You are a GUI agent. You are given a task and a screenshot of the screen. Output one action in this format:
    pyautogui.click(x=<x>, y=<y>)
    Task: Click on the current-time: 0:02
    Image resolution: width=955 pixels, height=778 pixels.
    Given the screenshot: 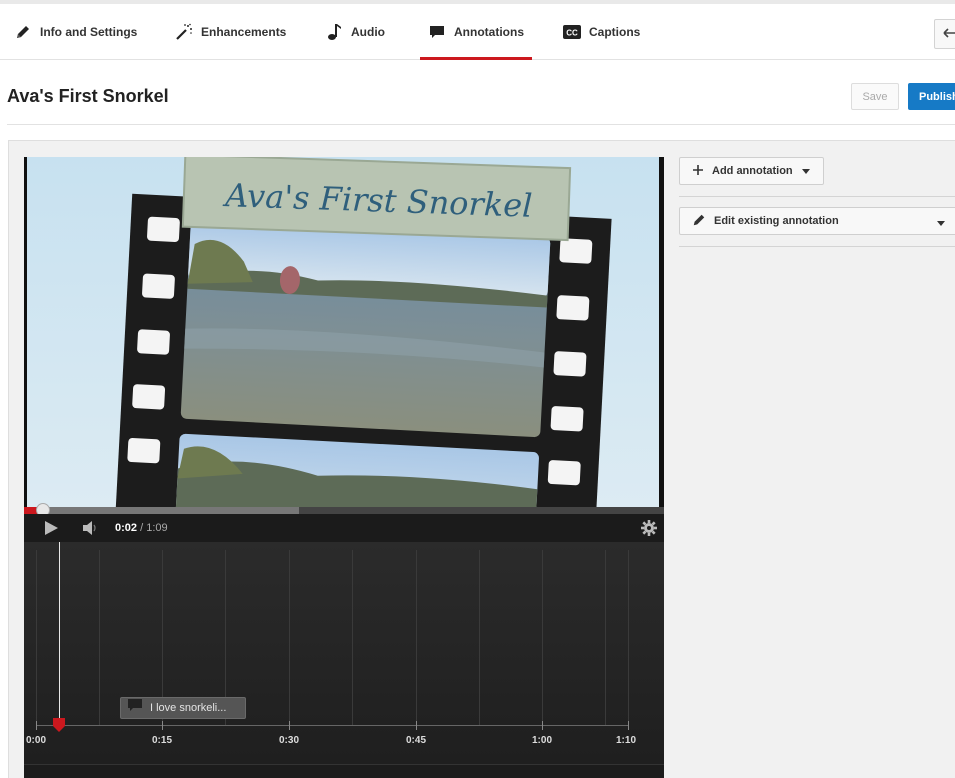 What is the action you would take?
    pyautogui.click(x=126, y=528)
    